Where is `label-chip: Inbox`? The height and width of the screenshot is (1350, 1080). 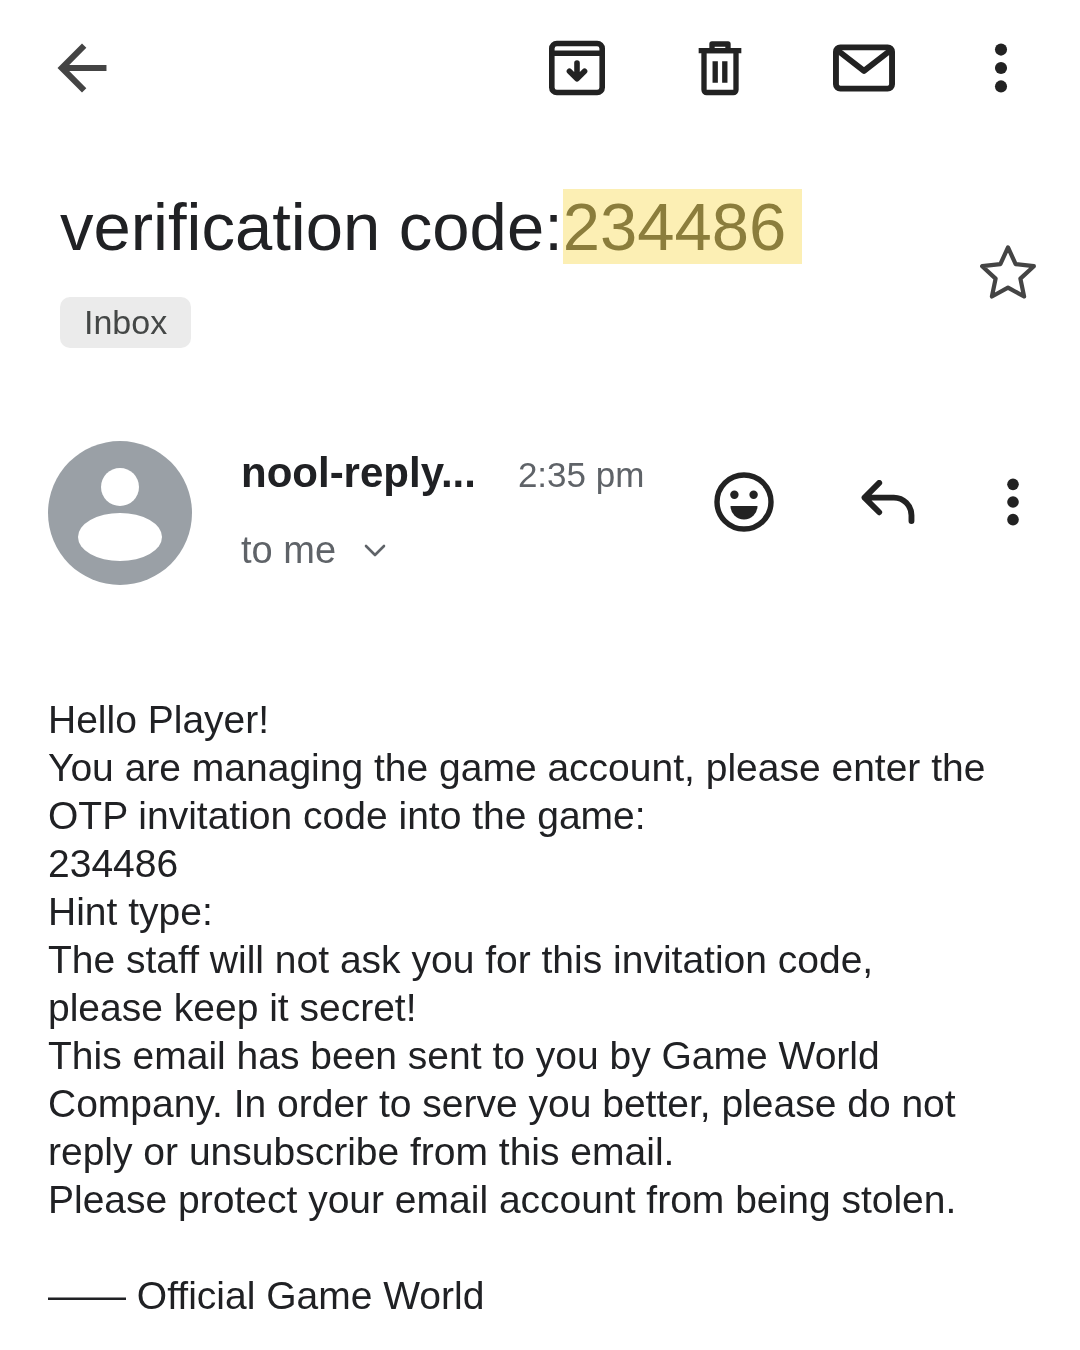
label-chip: Inbox is located at coordinates (126, 322).